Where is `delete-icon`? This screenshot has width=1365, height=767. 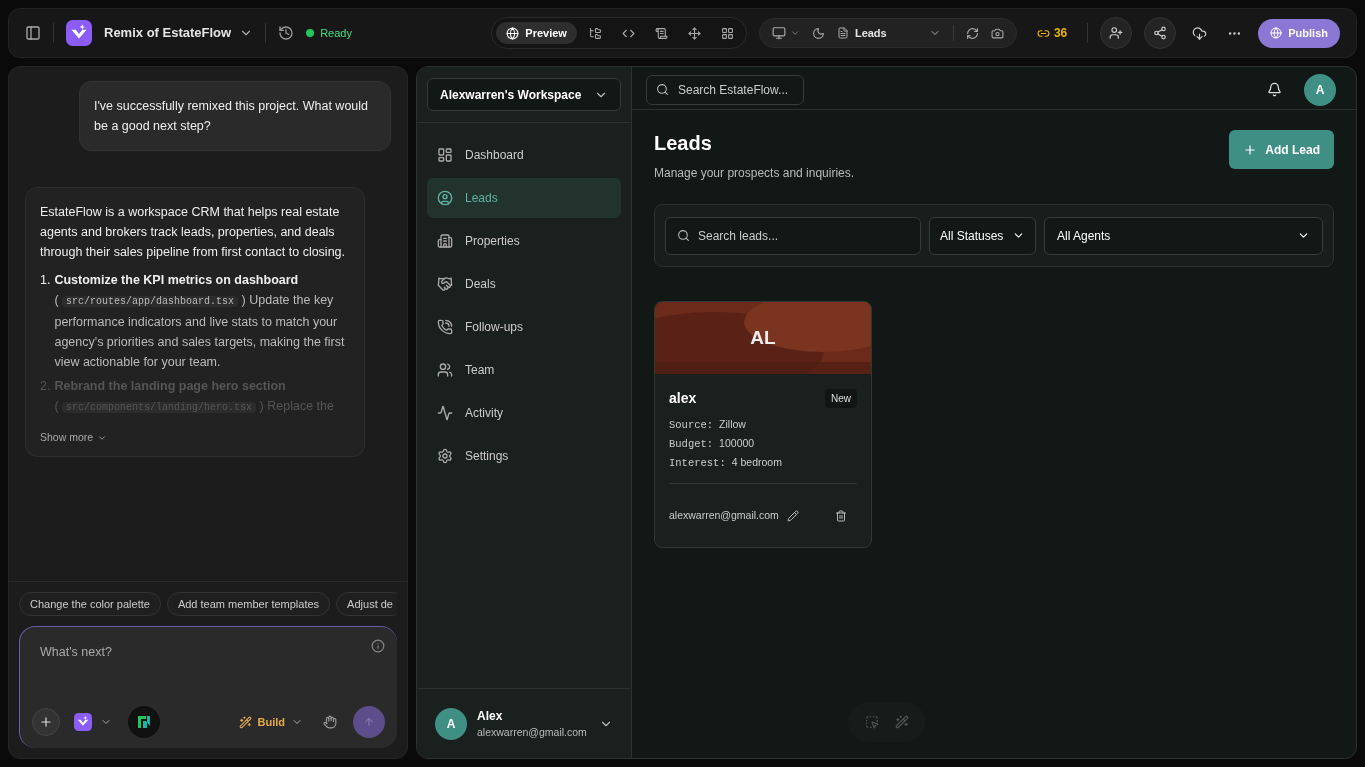
delete-icon is located at coordinates (840, 516).